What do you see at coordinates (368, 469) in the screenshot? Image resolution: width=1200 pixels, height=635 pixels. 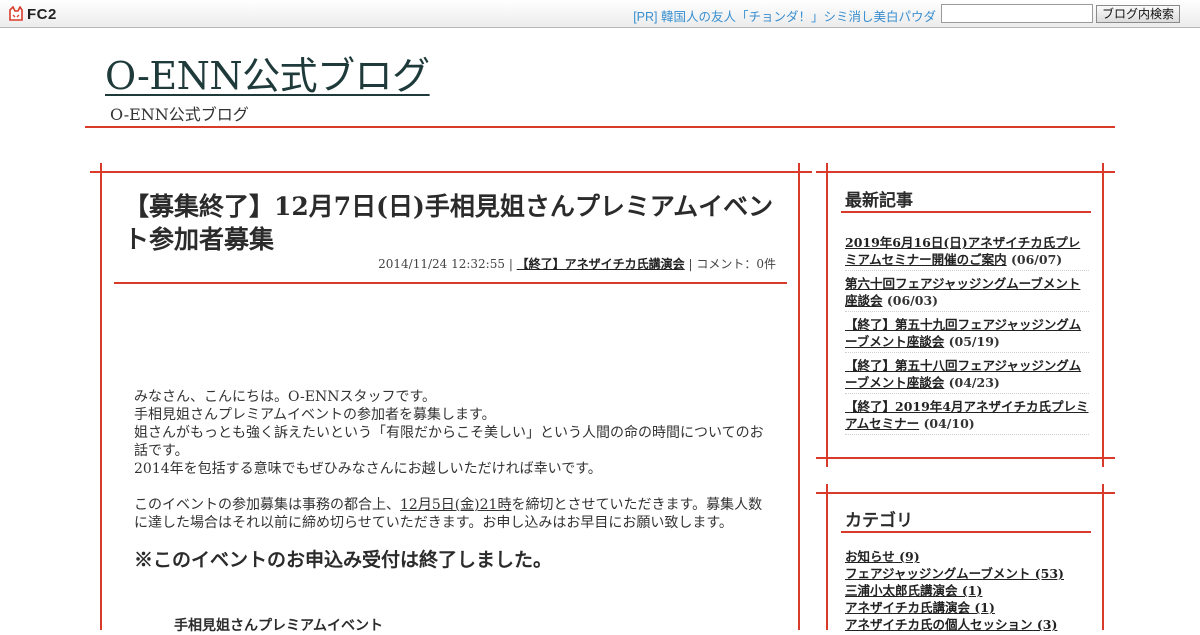 I see `body-line: 2014年を包括する意味でもぜひみなさんにお越しいただければ幸いです。` at bounding box center [368, 469].